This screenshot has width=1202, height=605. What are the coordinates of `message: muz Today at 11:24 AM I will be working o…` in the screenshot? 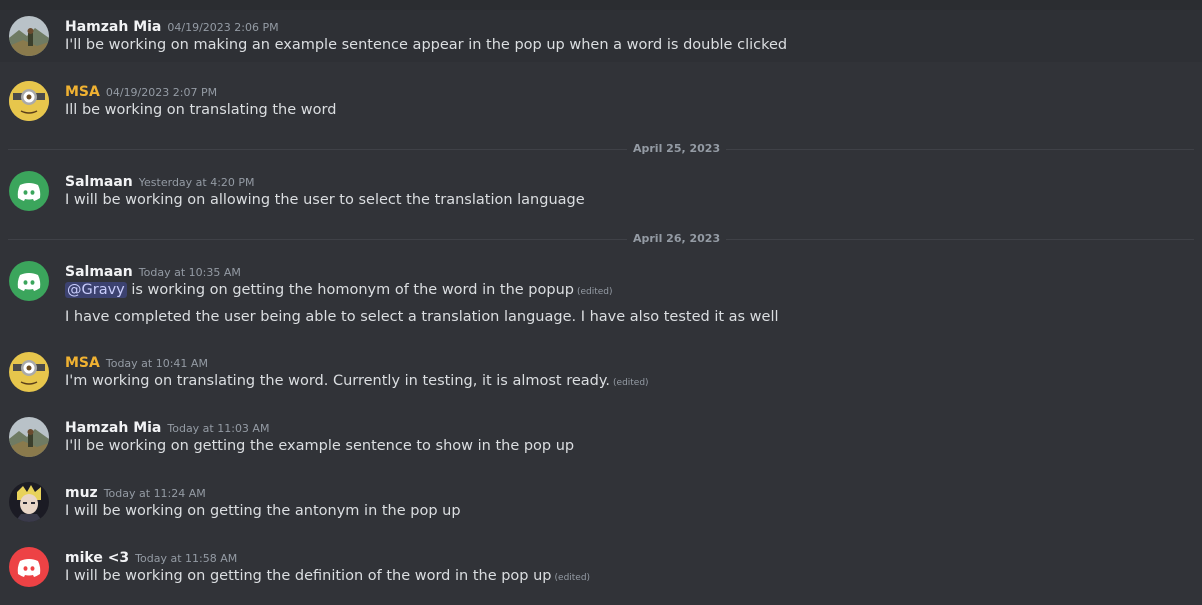 It's located at (601, 502).